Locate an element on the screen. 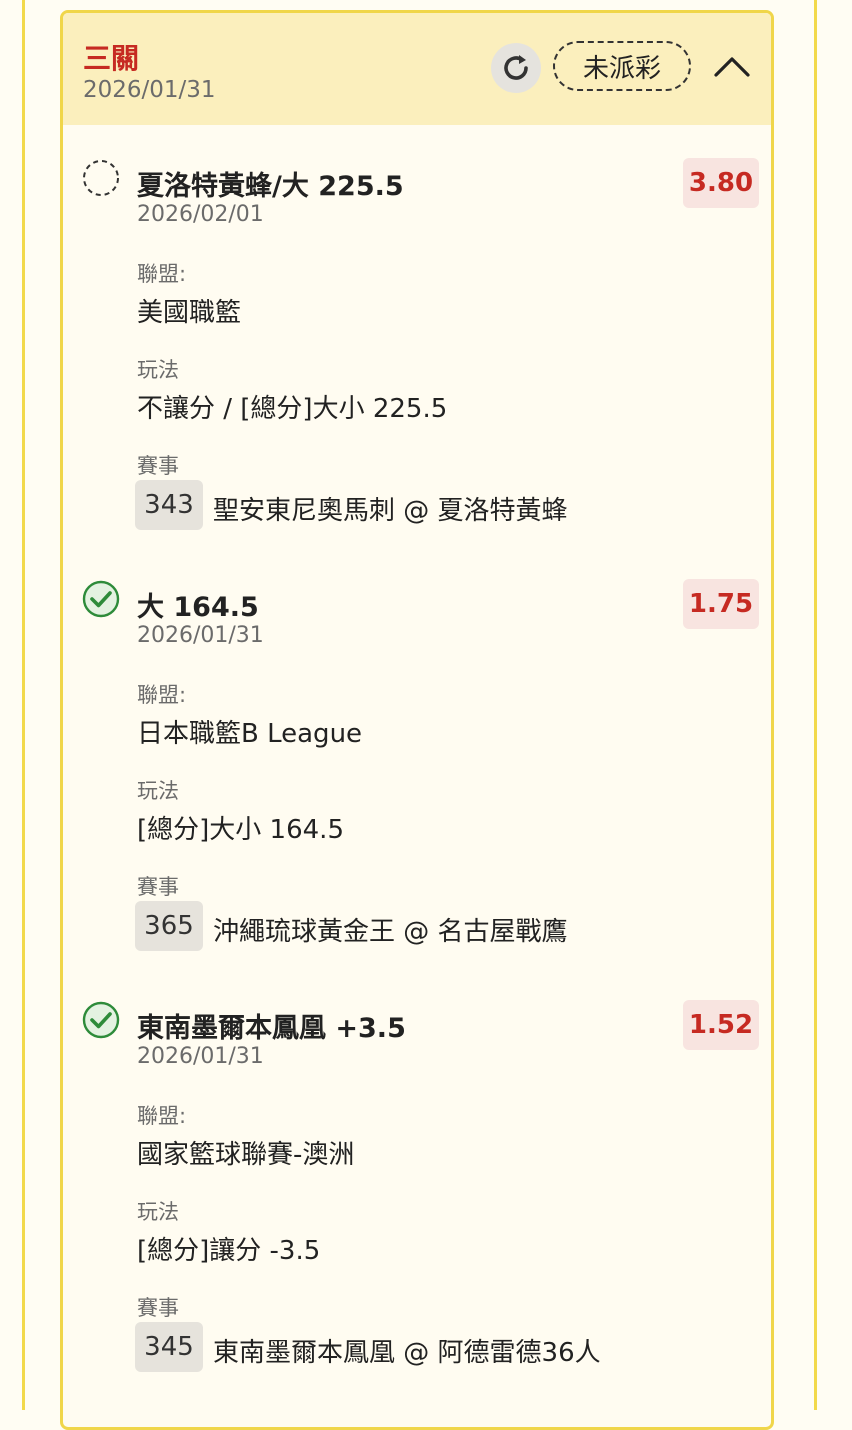 Image resolution: width=852 pixels, height=1430 pixels. match-number-badge: 365 is located at coordinates (169, 926).